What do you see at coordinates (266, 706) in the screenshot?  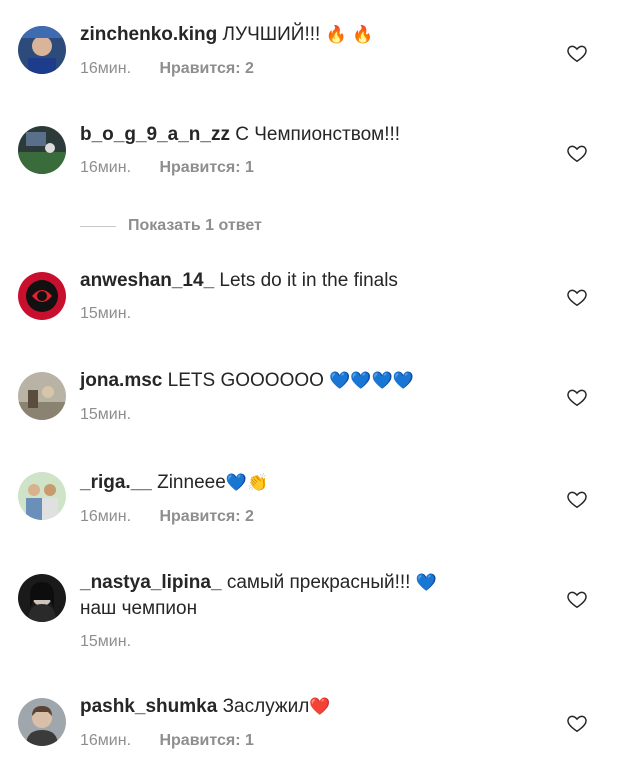 I see `comment-text: Заслужил` at bounding box center [266, 706].